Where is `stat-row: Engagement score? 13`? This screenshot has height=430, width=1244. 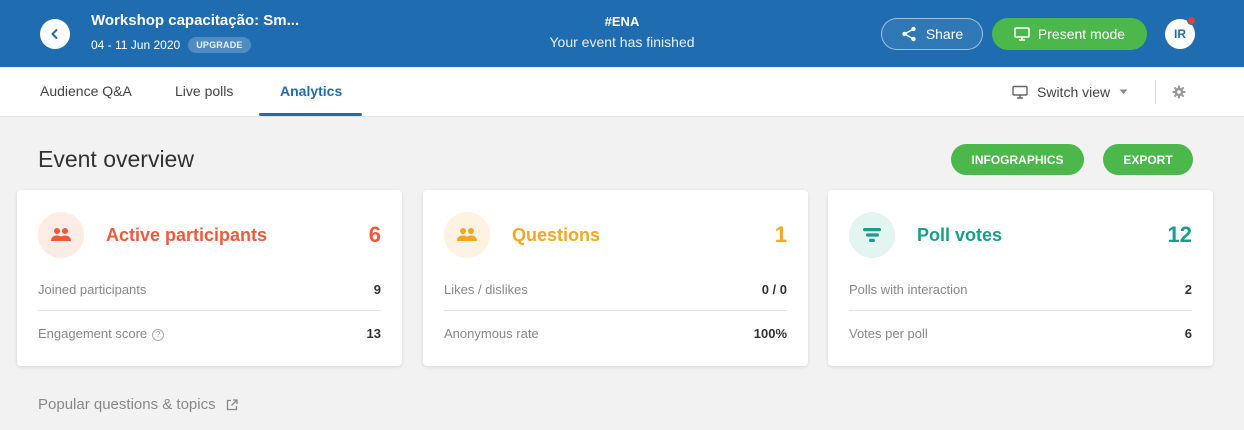
stat-row: Engagement score? 13 is located at coordinates (209, 333).